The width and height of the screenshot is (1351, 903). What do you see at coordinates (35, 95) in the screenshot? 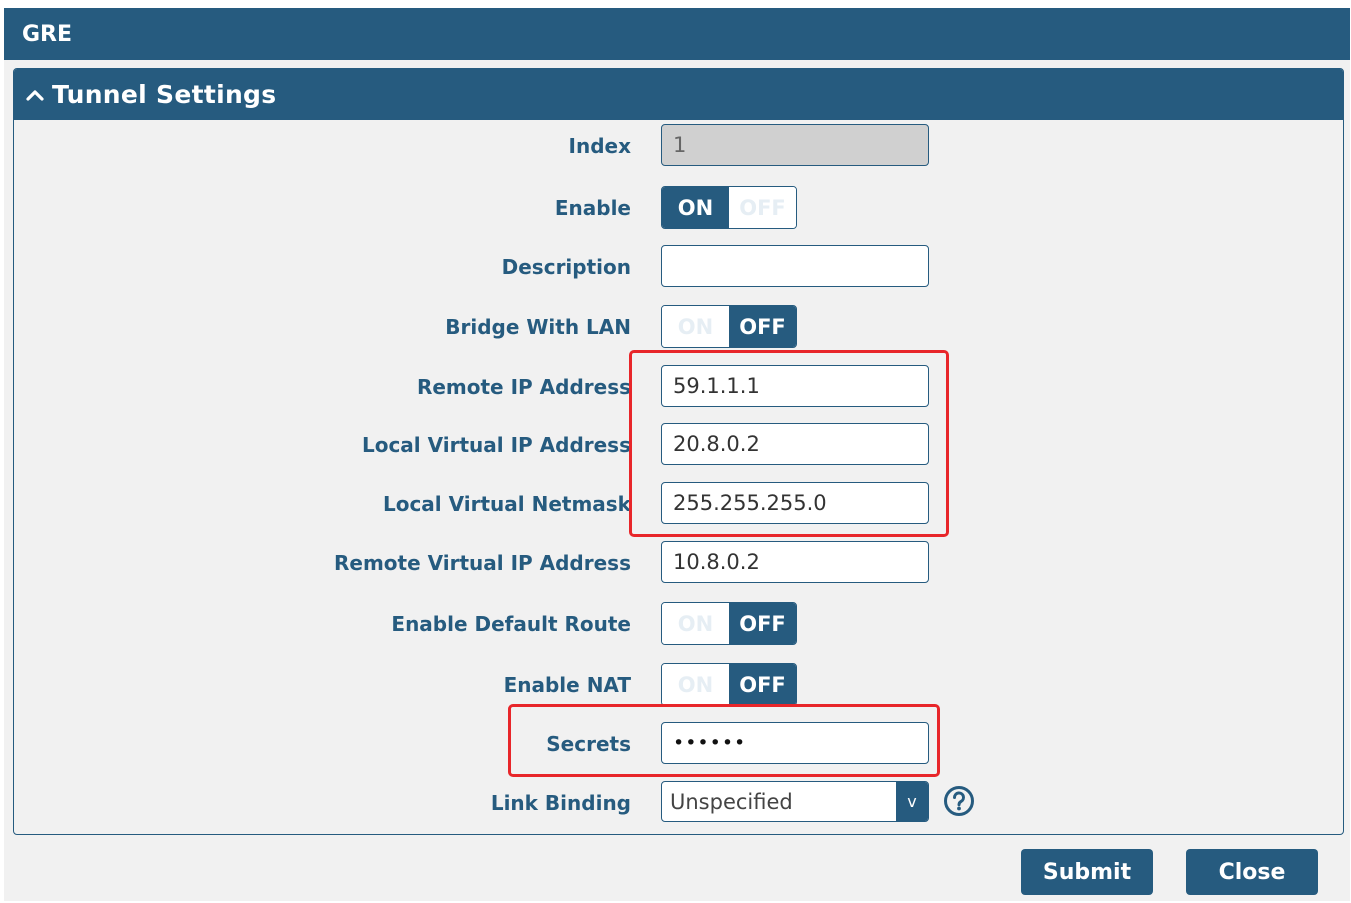
I see `chevron-up-icon` at bounding box center [35, 95].